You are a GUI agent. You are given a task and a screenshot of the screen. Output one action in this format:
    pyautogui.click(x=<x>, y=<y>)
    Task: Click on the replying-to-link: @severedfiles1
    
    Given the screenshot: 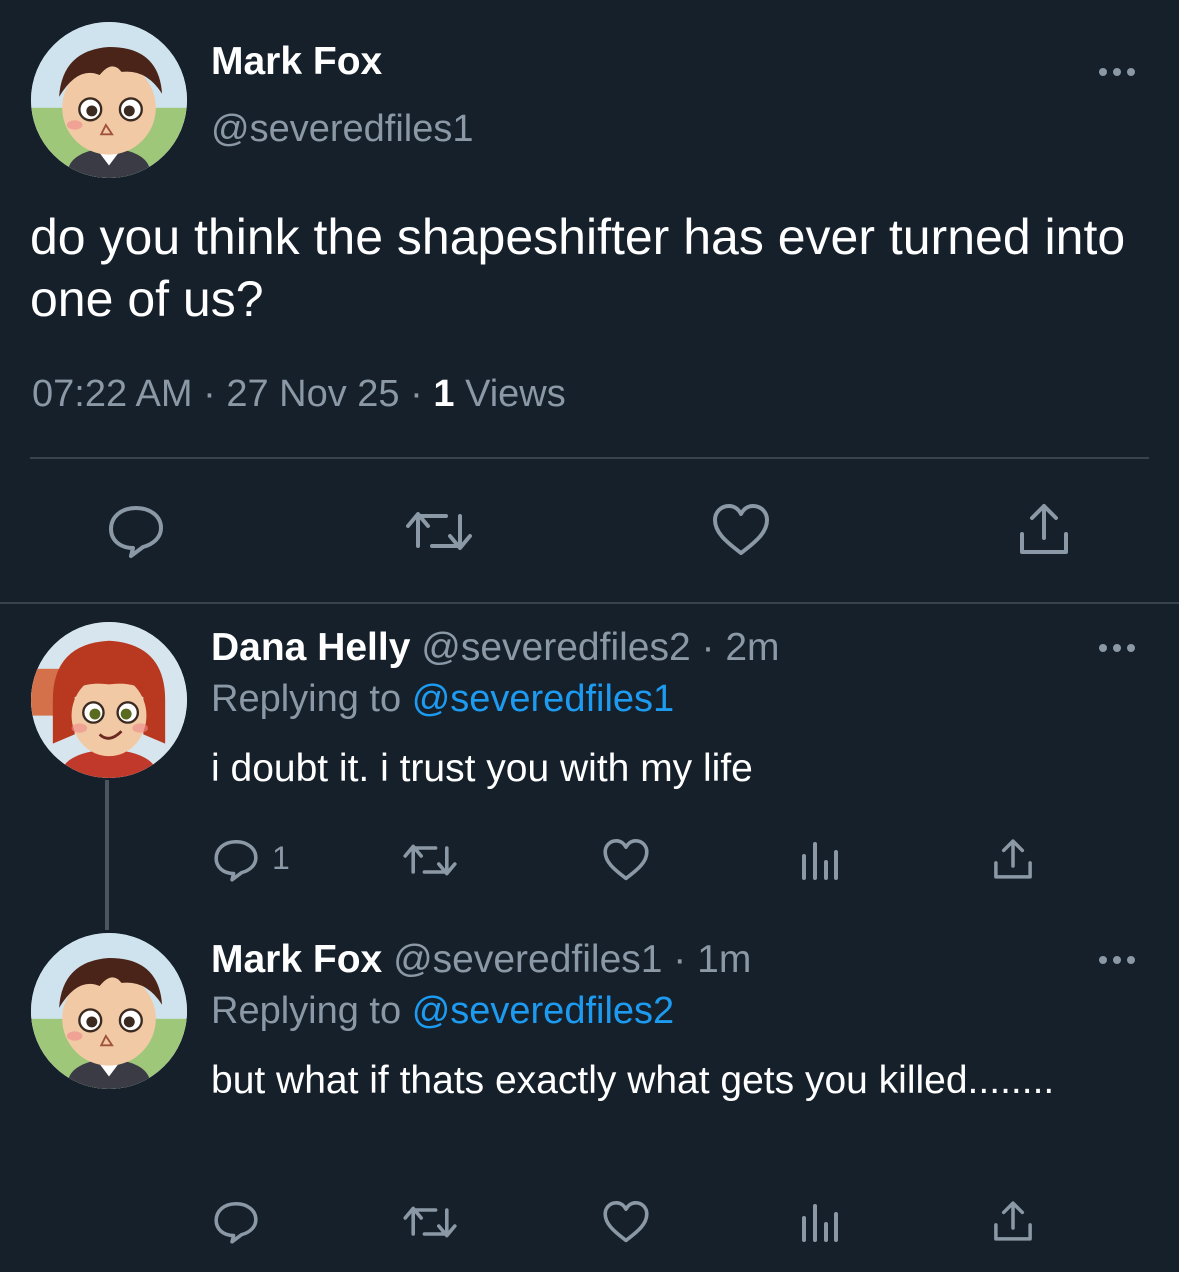 What is the action you would take?
    pyautogui.click(x=543, y=699)
    